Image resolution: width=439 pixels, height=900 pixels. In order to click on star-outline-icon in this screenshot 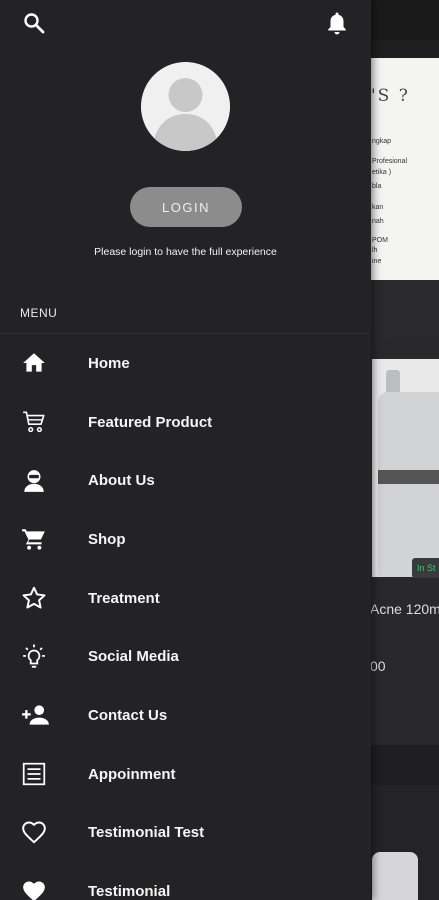, I will do `click(34, 597)`.